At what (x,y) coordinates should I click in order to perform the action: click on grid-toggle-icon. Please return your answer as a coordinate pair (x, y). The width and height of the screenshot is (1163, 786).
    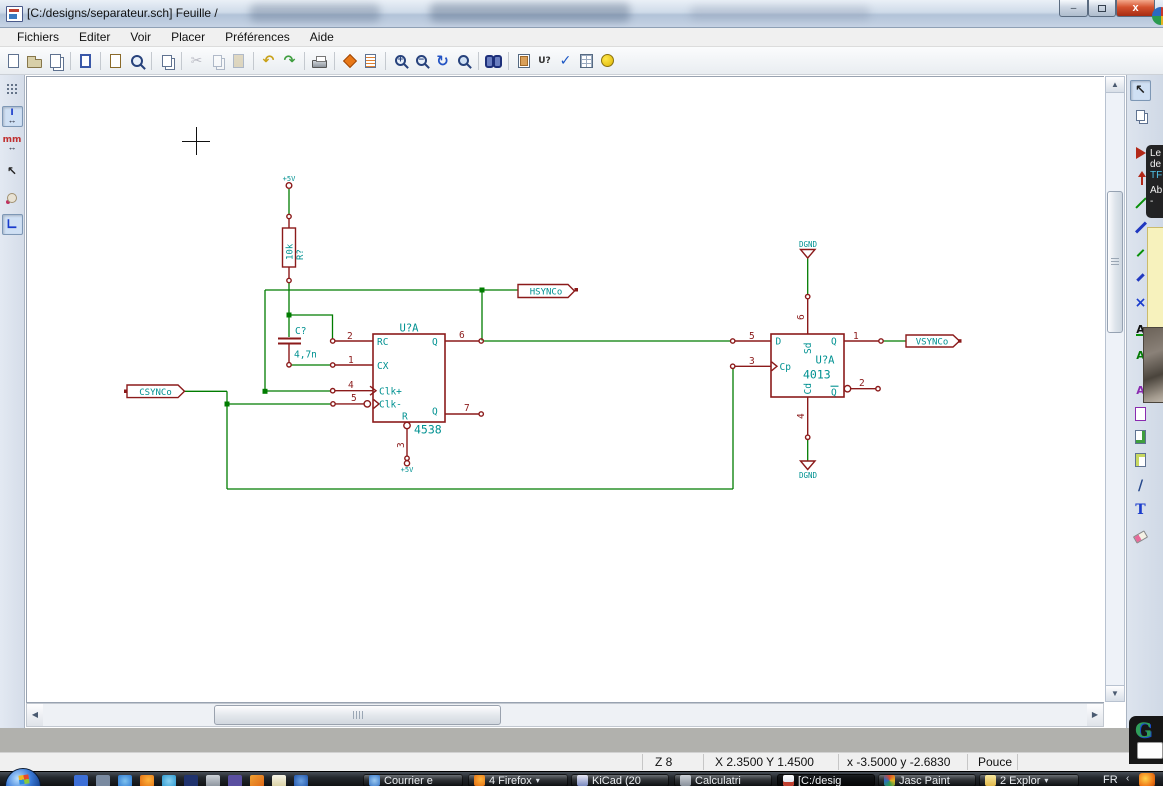
    Looking at the image, I should click on (12, 89).